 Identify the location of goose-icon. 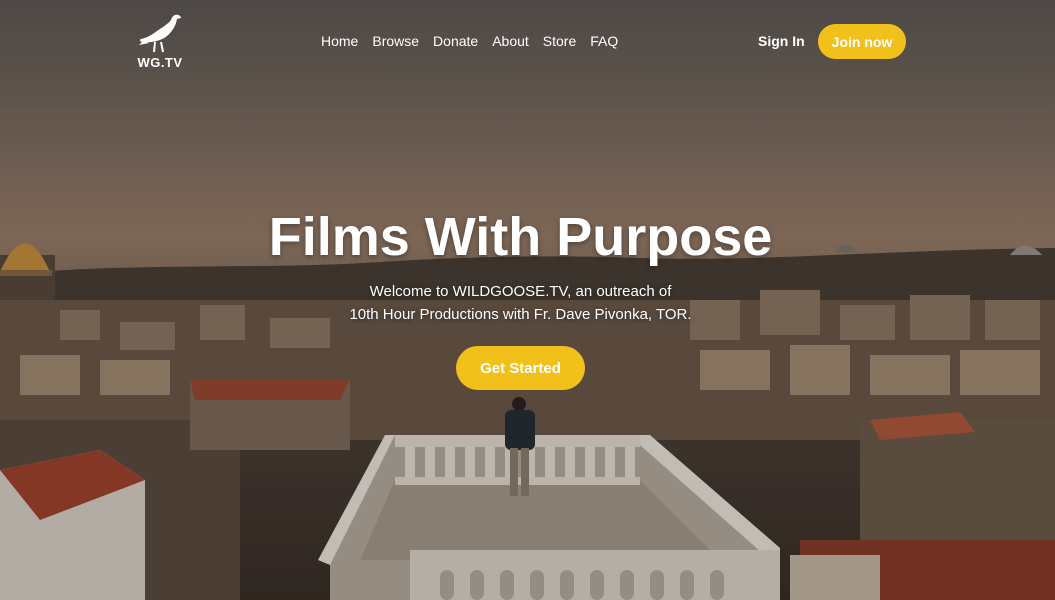
(160, 33).